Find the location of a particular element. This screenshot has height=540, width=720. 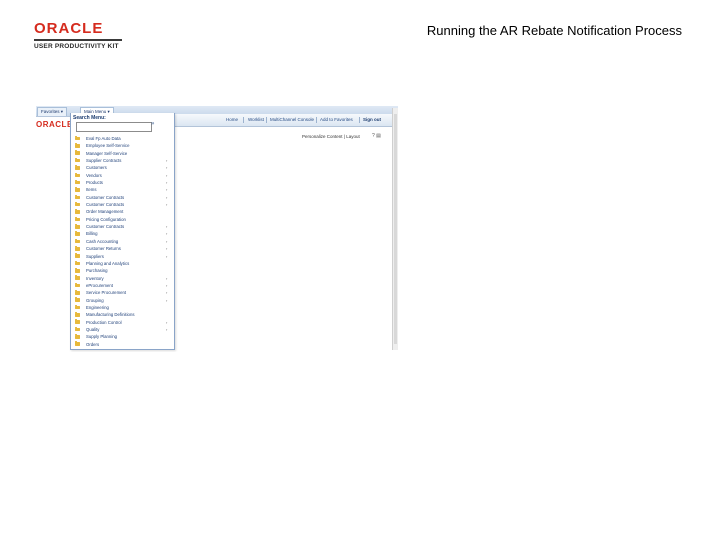

menu-item-label: Orders is located at coordinates (93, 344).